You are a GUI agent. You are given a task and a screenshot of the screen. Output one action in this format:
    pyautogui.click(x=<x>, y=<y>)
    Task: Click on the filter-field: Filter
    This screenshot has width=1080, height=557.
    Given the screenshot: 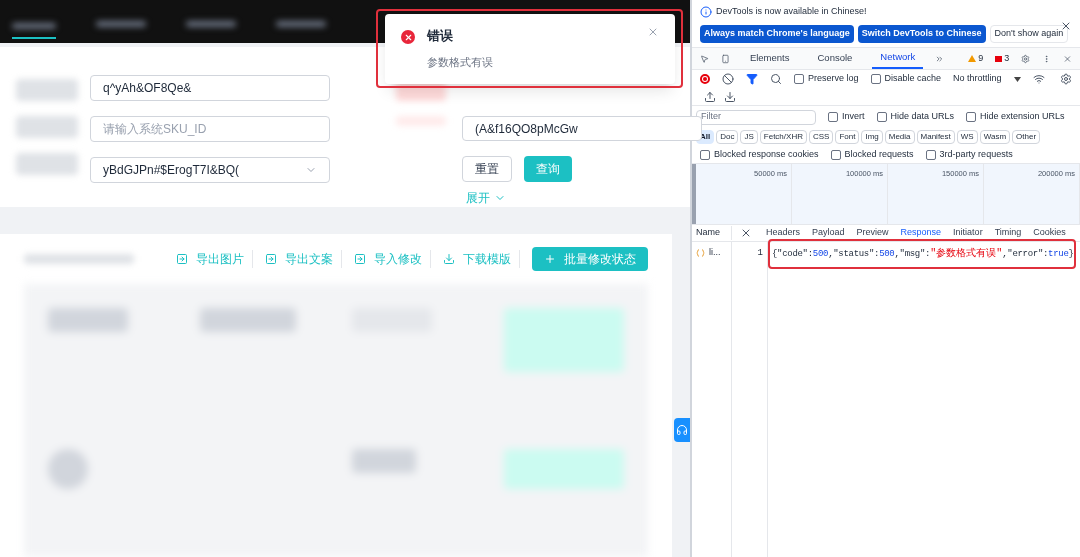 What is the action you would take?
    pyautogui.click(x=756, y=117)
    